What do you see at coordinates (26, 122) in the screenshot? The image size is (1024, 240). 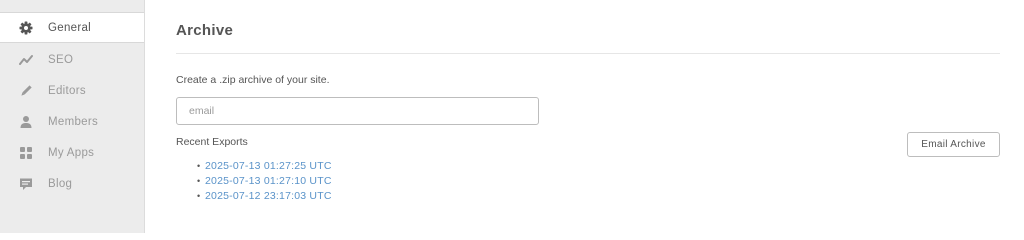 I see `person-icon` at bounding box center [26, 122].